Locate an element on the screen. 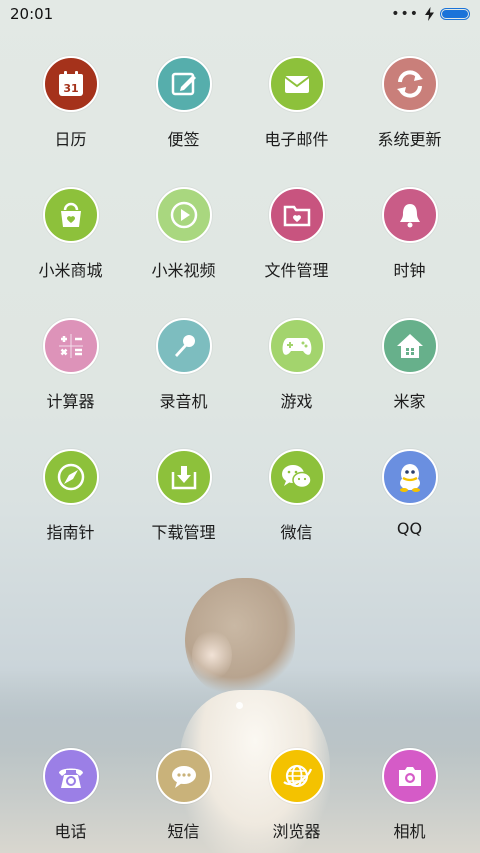  app-download-manager: 下载管理 is located at coordinates (183, 504).